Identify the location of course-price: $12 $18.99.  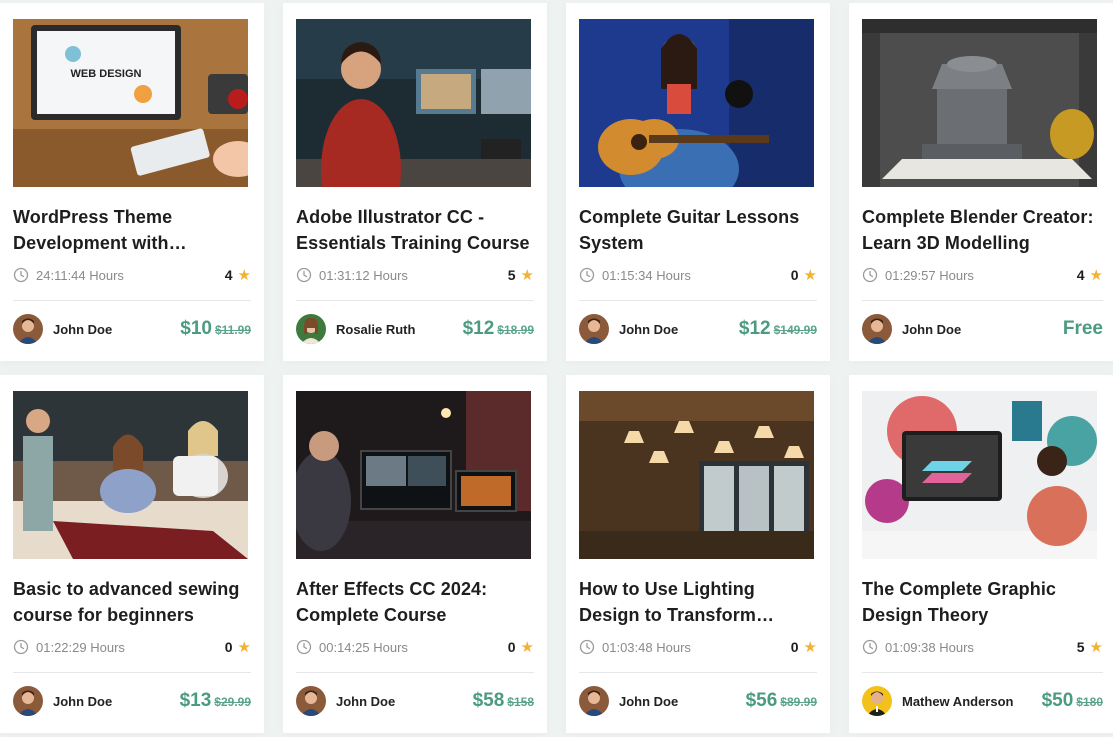
(498, 329).